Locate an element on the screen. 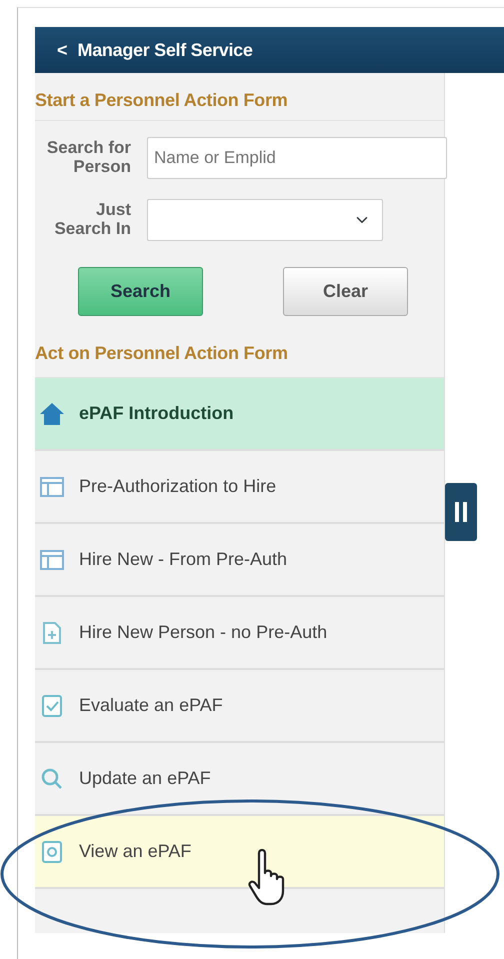 The height and width of the screenshot is (959, 504). header-title: Manager Self Service is located at coordinates (165, 50).